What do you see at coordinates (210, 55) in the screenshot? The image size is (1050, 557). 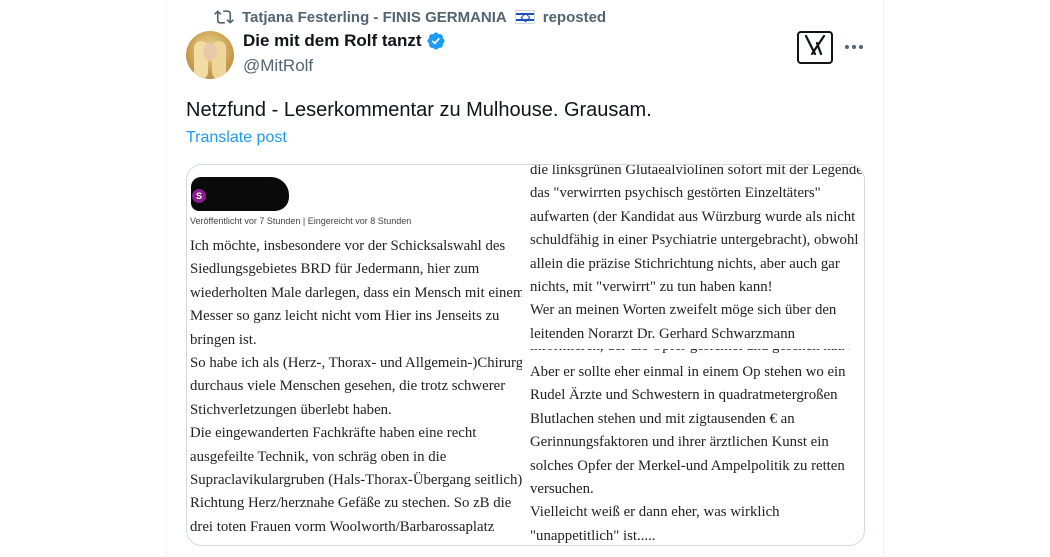 I see `avatar` at bounding box center [210, 55].